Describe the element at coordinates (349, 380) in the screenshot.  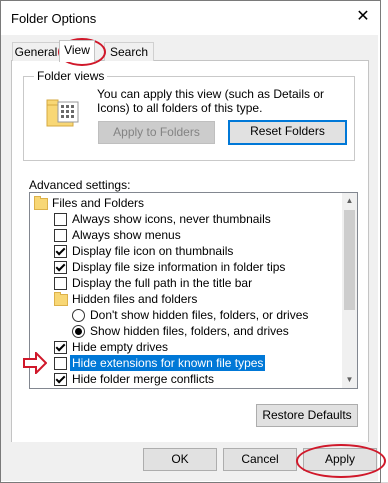
I see `scroll-down-icon: ▼` at that location.